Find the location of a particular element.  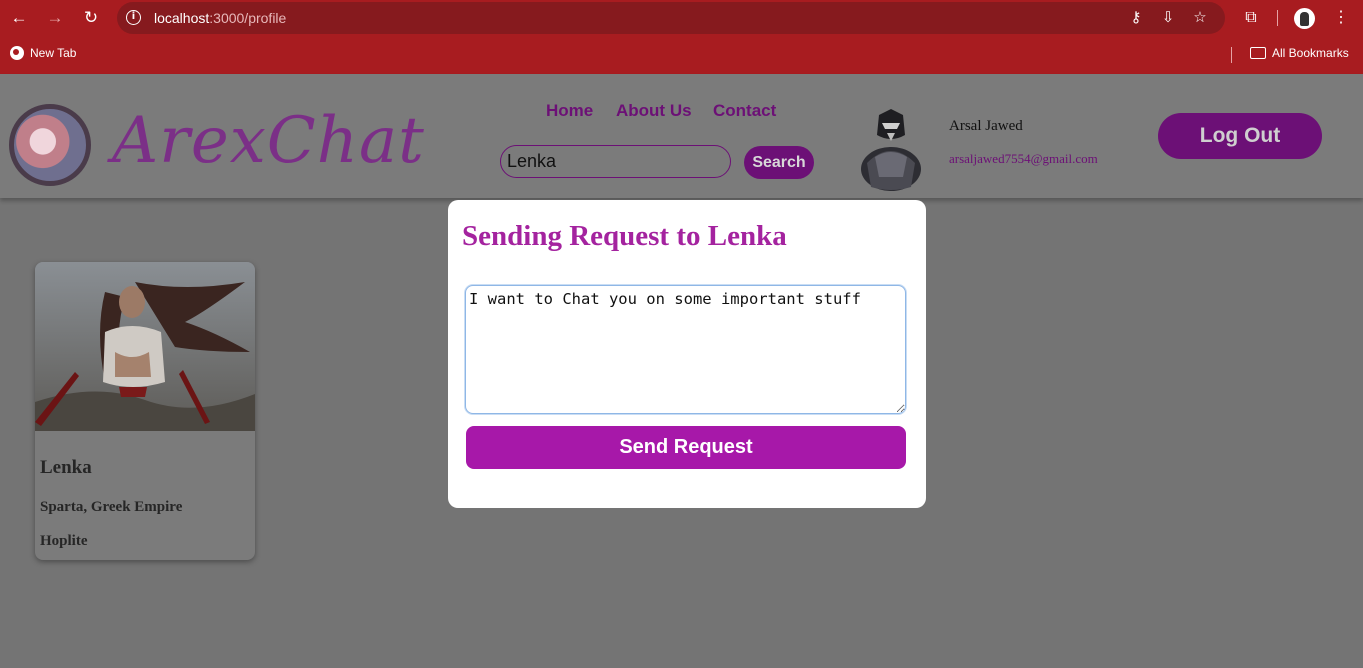

back-icon: ← is located at coordinates (19, 18).